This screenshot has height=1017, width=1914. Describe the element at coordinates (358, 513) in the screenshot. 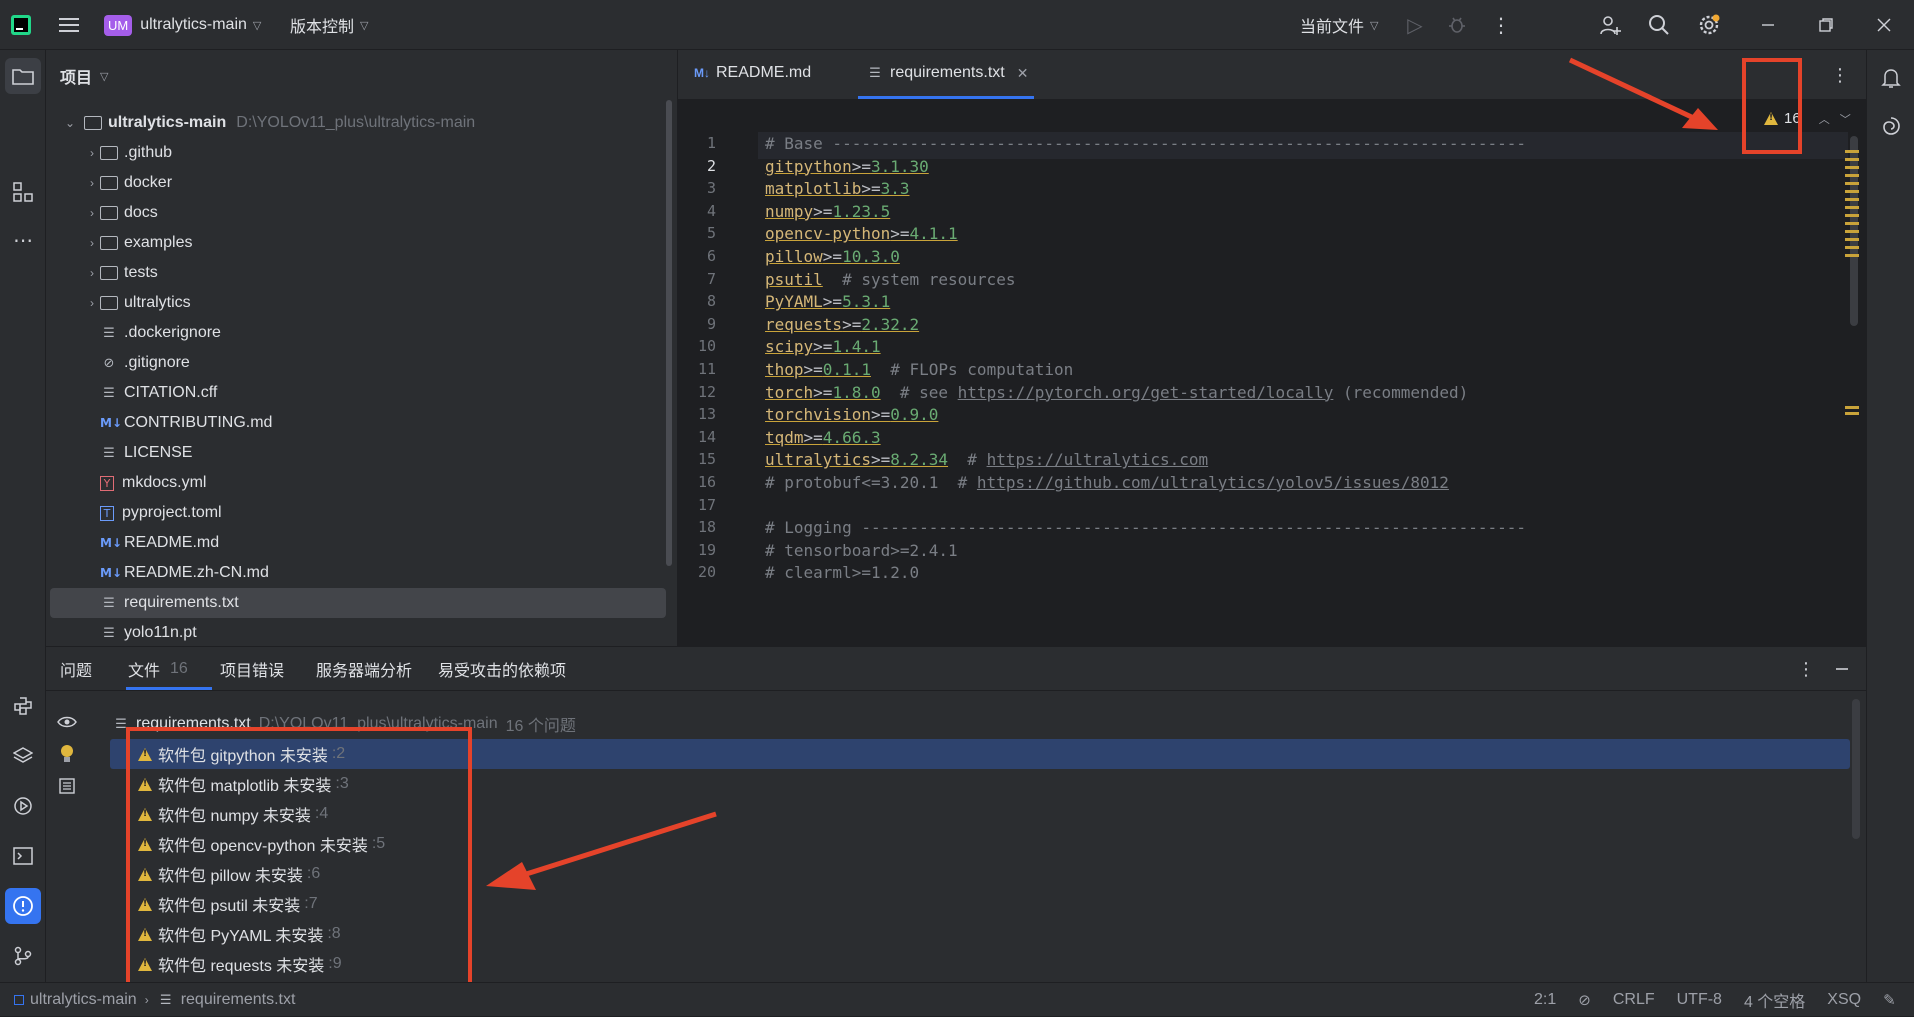

I see `tree-item: Tpyproject.toml` at that location.